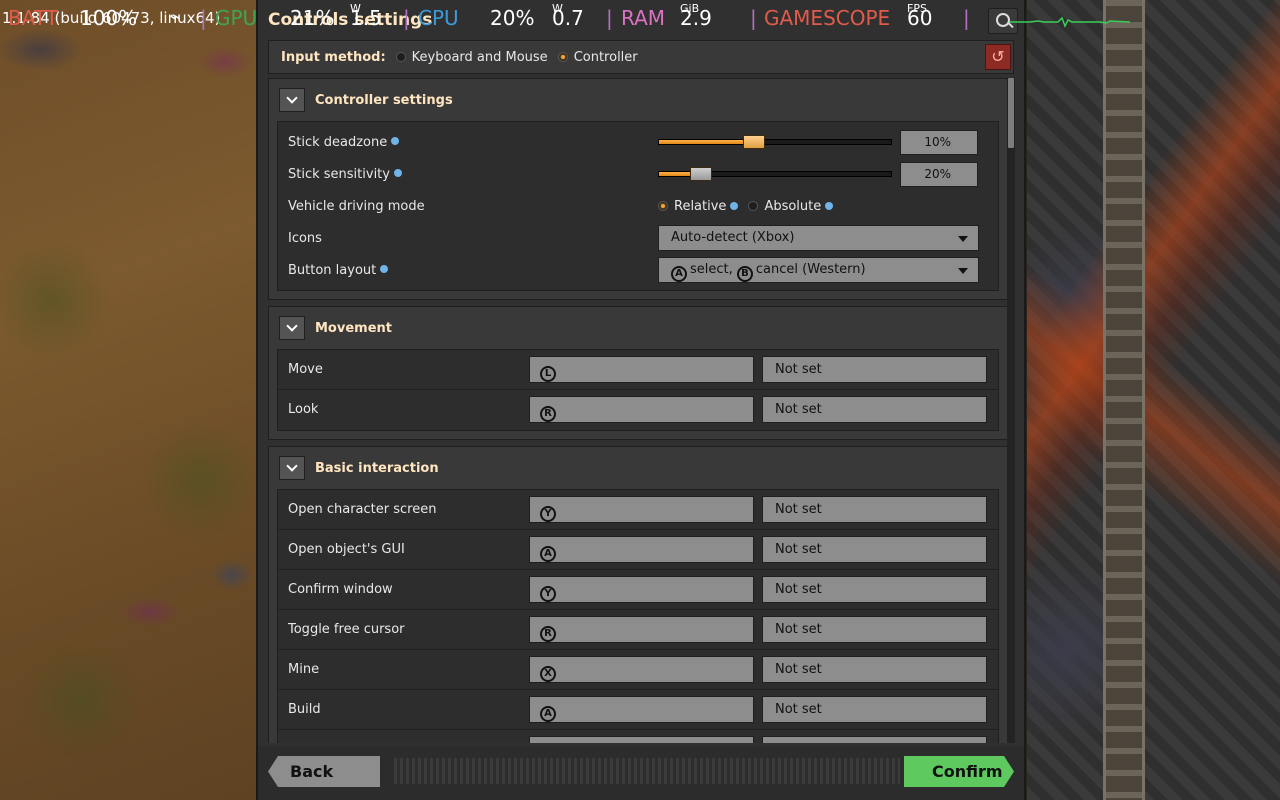  I want to click on ram-unit: GiB, so click(690, 8).